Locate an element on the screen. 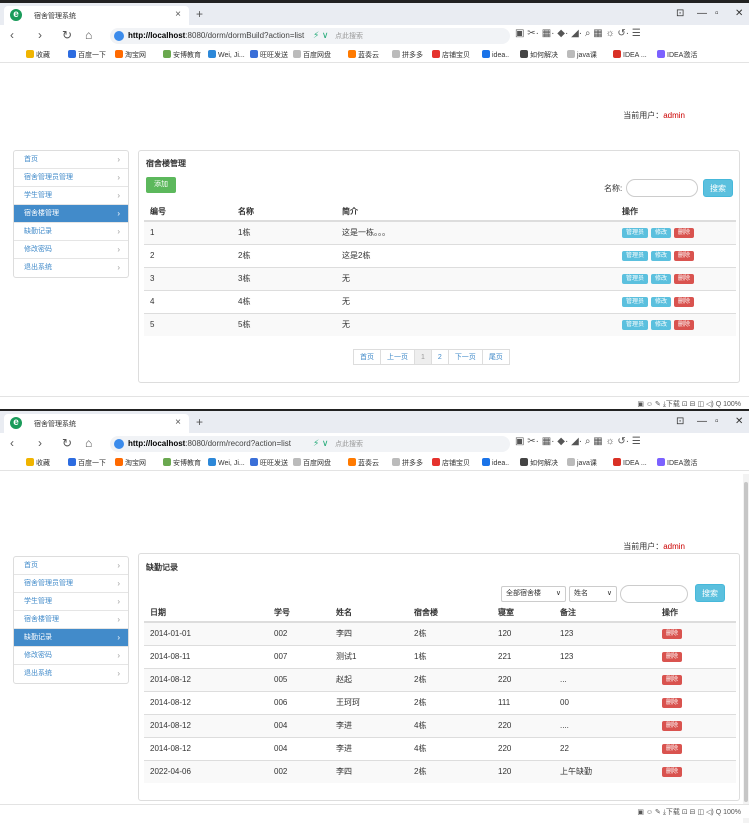 This screenshot has height=823, width=749. page-1: 1 is located at coordinates (423, 357).